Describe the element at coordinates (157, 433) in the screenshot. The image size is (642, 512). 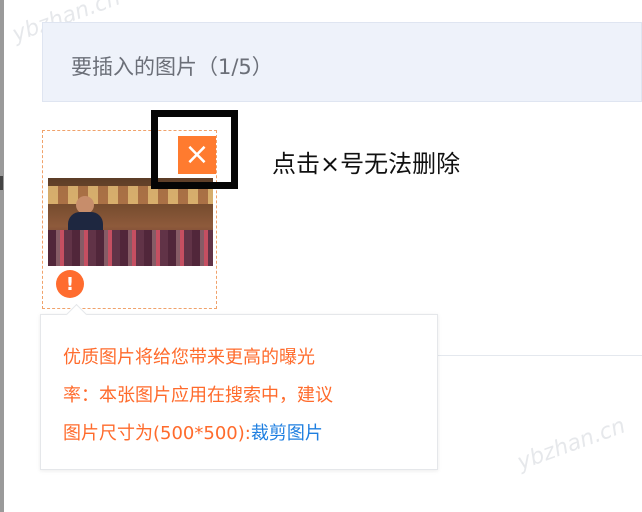
I see `tooltip-size-text: 图片尺寸为(500*500):` at that location.